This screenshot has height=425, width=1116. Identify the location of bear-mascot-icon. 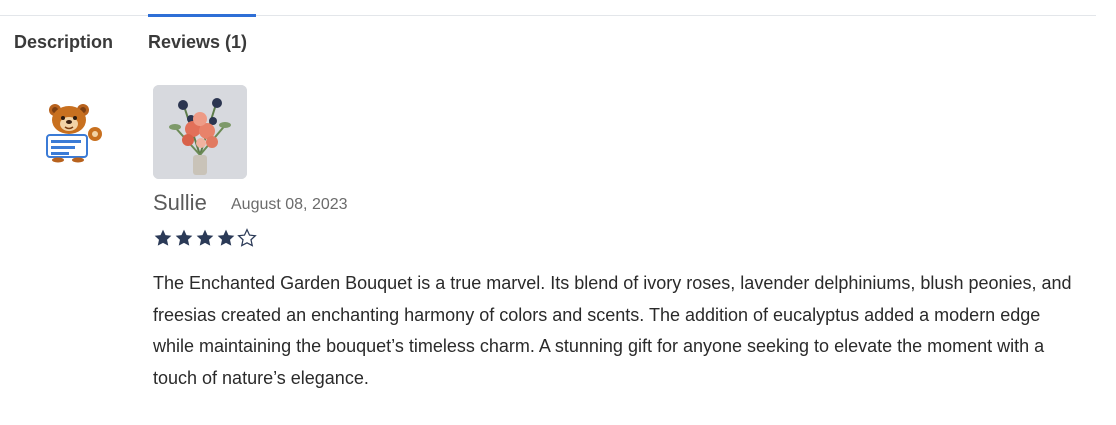
(74, 133).